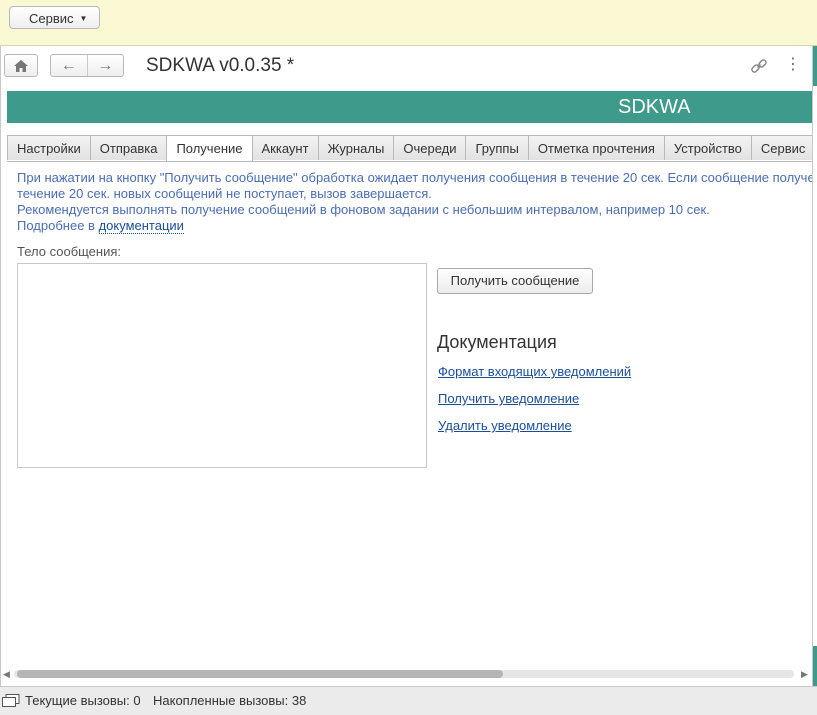 This screenshot has height=715, width=817. What do you see at coordinates (814, 366) in the screenshot?
I see `right-panel-edge` at bounding box center [814, 366].